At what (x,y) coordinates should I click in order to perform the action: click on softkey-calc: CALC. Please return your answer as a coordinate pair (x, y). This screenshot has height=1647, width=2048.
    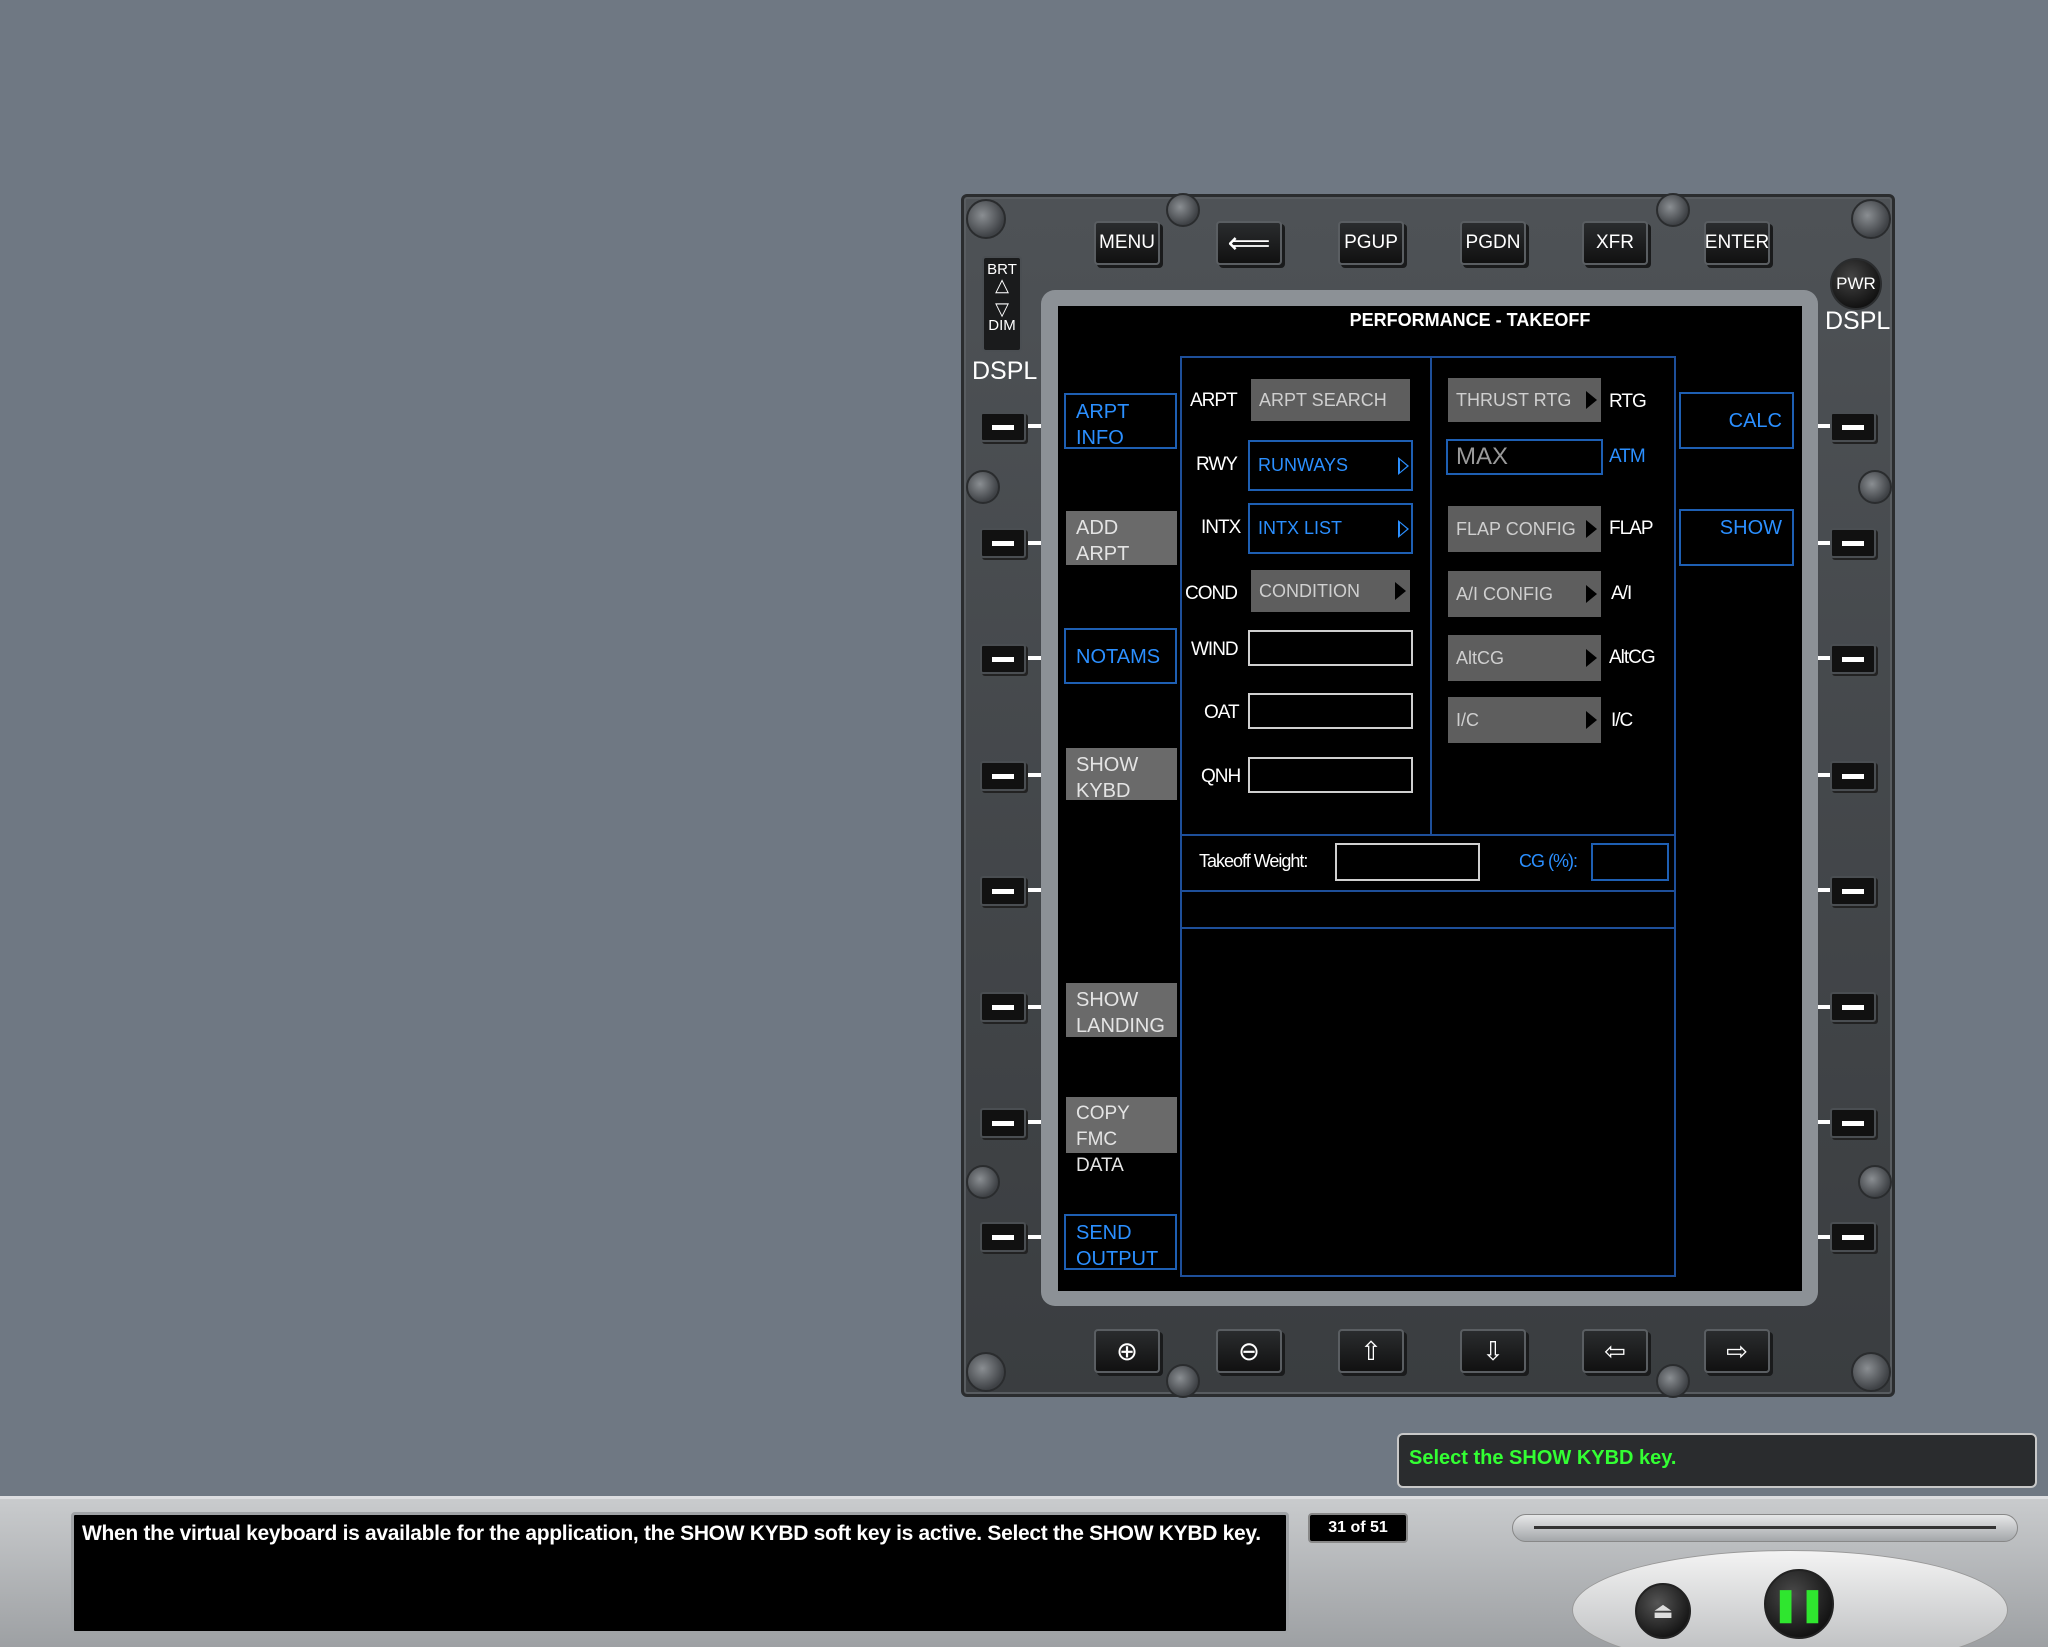
    Looking at the image, I should click on (1736, 420).